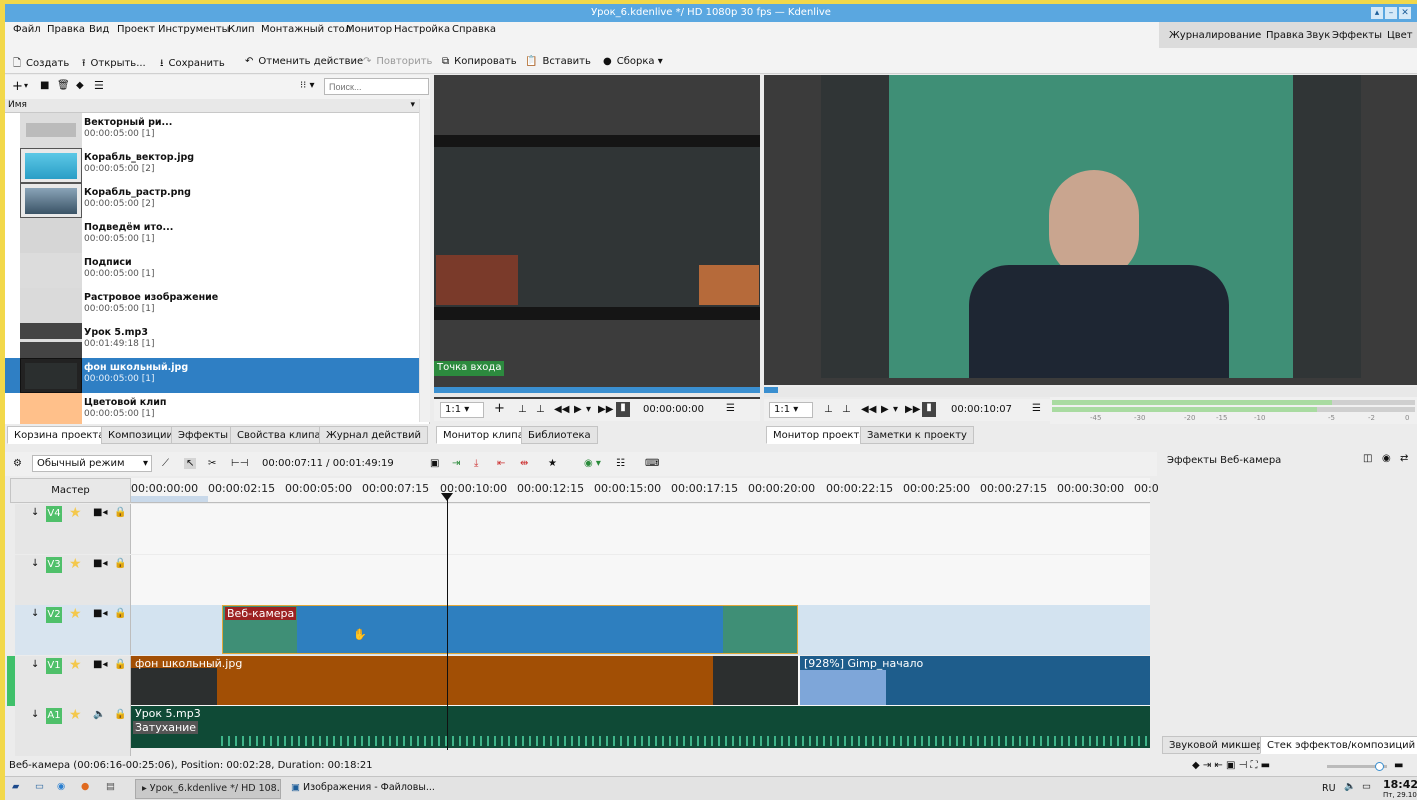  What do you see at coordinates (99, 714) in the screenshot?
I see `speaker-icon: 🔈` at bounding box center [99, 714].